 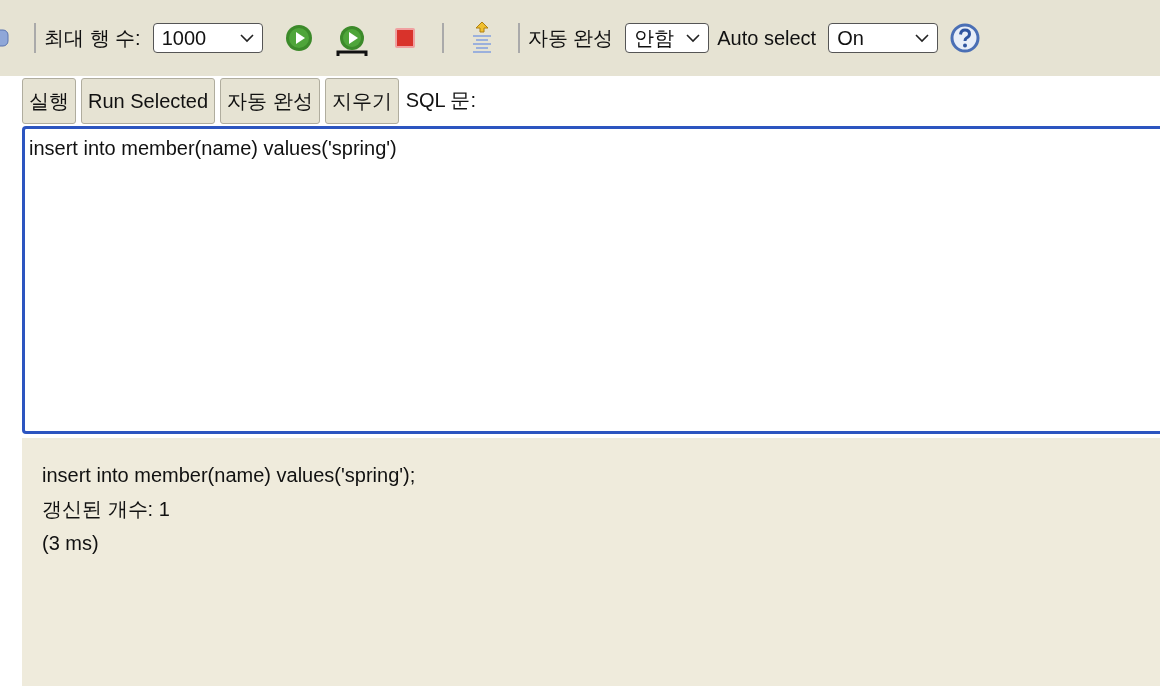 What do you see at coordinates (965, 38) in the screenshot?
I see `help-icon` at bounding box center [965, 38].